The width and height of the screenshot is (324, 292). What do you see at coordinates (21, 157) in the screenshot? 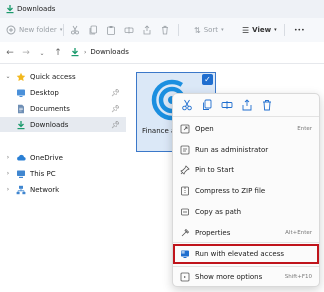
I see `cloud-icon` at bounding box center [21, 157].